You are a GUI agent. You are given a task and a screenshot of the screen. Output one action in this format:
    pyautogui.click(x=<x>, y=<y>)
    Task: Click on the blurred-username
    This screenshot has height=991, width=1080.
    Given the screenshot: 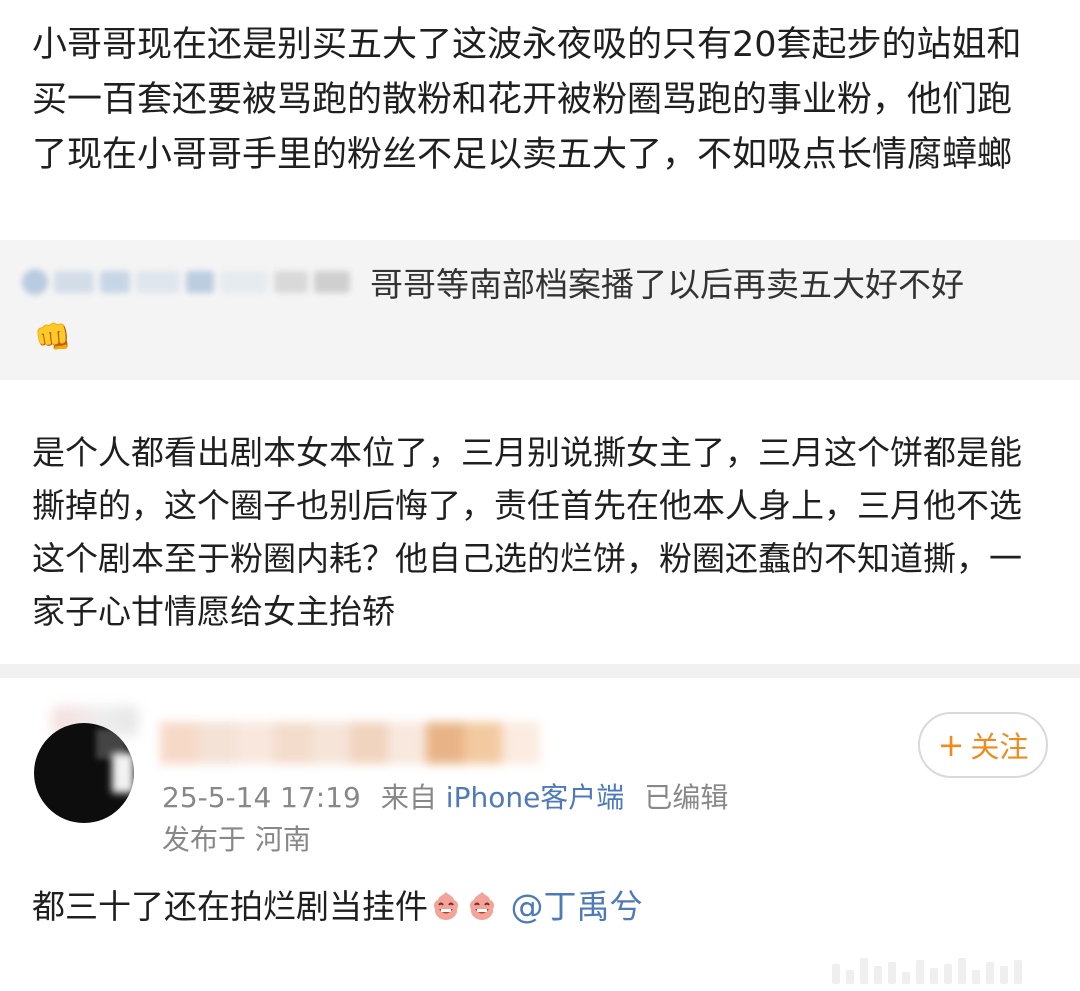 What is the action you would take?
    pyautogui.click(x=350, y=743)
    